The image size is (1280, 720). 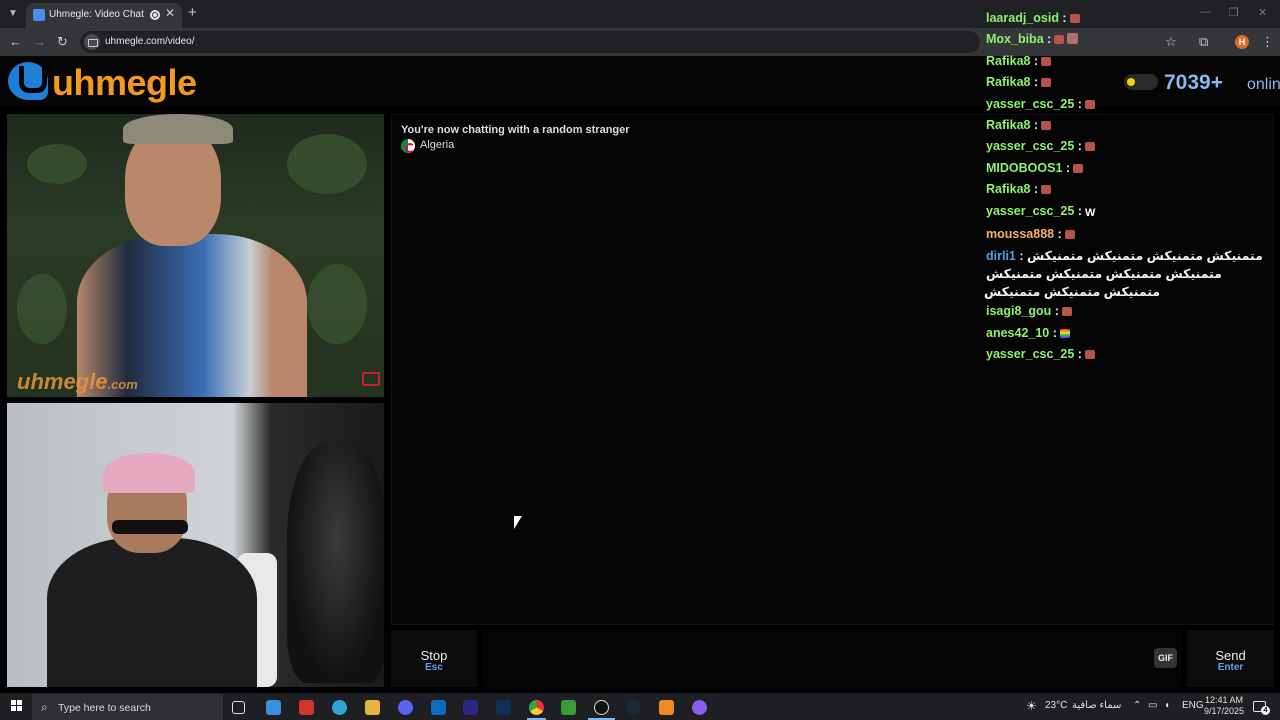 What do you see at coordinates (1031, 706) in the screenshot?
I see `weather-icon: ☀` at bounding box center [1031, 706].